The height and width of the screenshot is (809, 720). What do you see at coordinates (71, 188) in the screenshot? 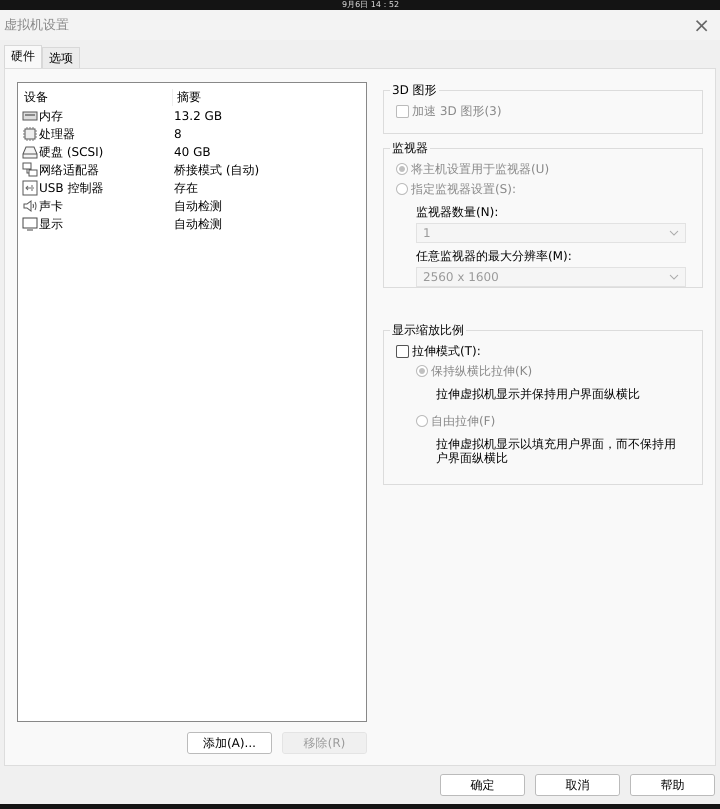
I see `device-name: USB 控制器` at bounding box center [71, 188].